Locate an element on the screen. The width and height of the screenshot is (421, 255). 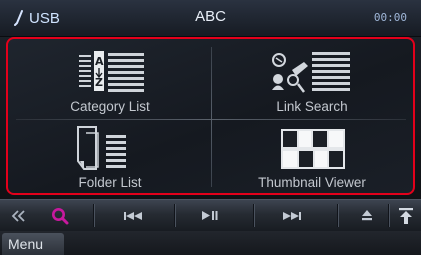
category-list-icon: A Z is located at coordinates (111, 71).